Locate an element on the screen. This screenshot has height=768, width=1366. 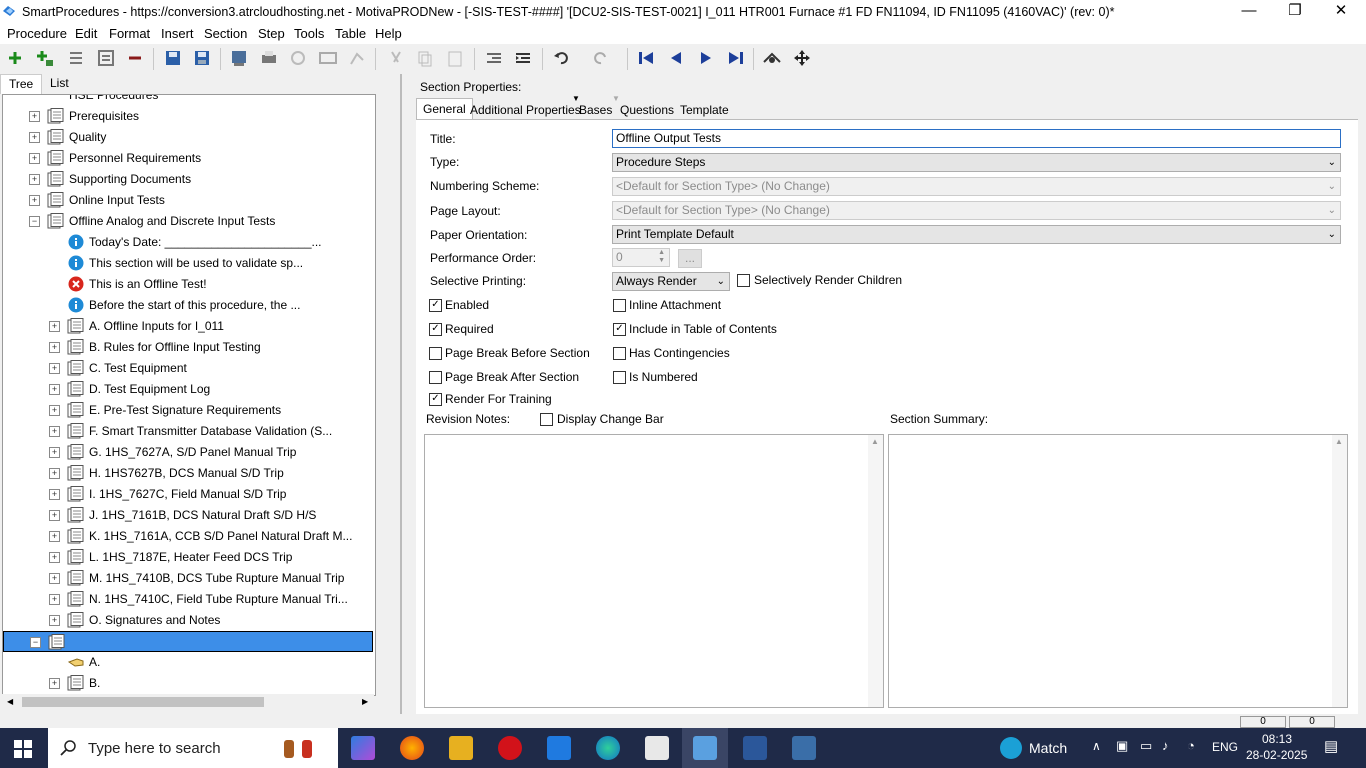
route-icon is located at coordinates (357, 58).